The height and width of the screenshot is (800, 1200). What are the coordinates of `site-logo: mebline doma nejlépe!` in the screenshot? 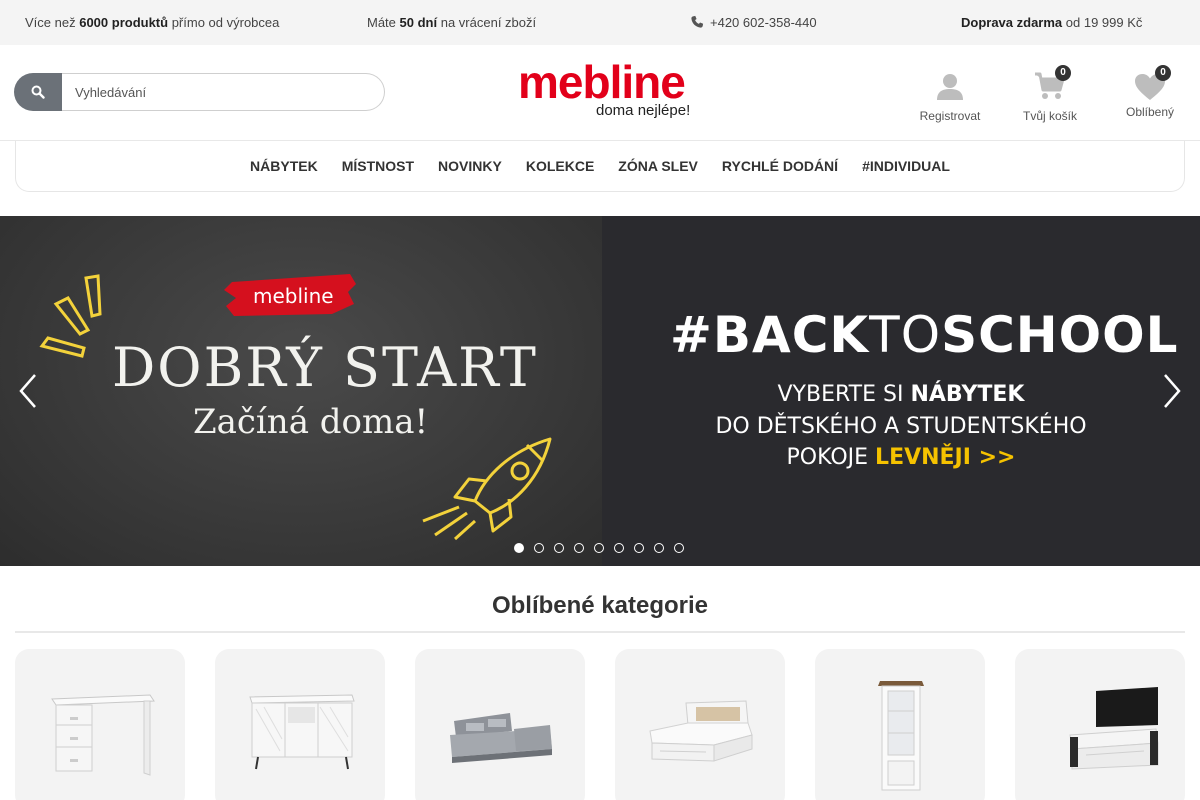 It's located at (604, 89).